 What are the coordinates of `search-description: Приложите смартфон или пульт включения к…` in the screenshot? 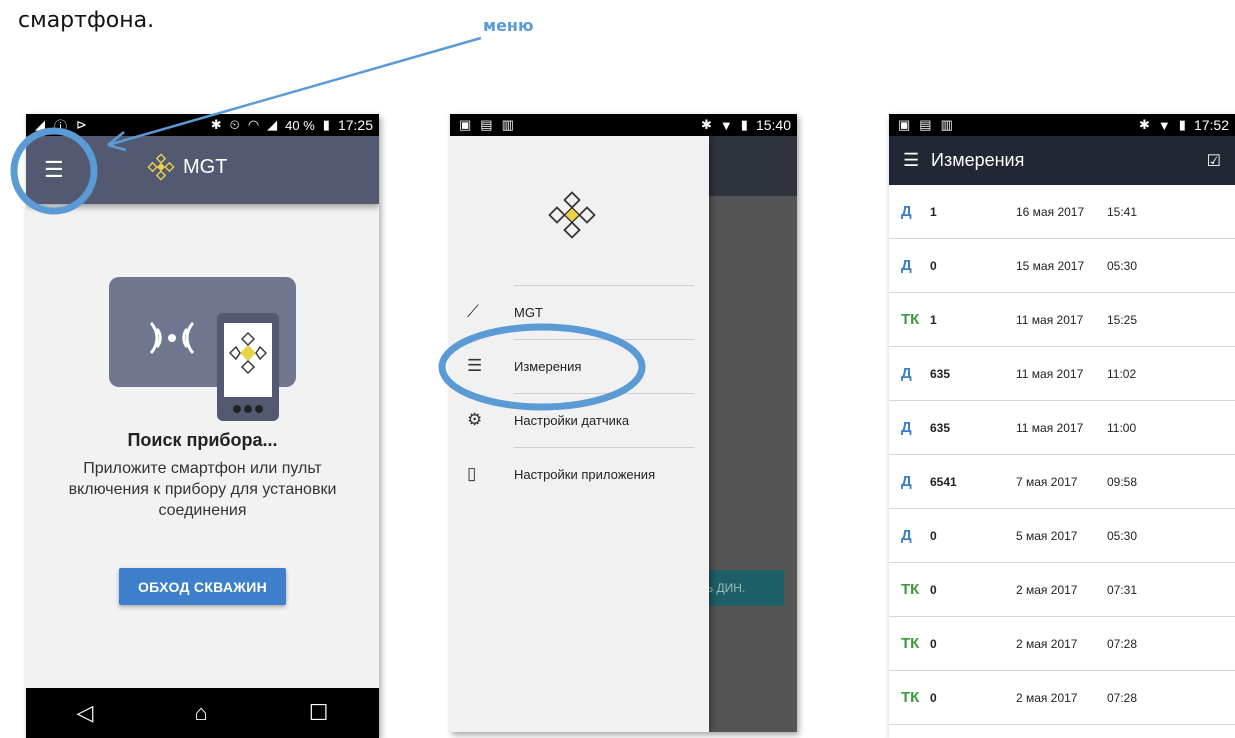 It's located at (202, 489).